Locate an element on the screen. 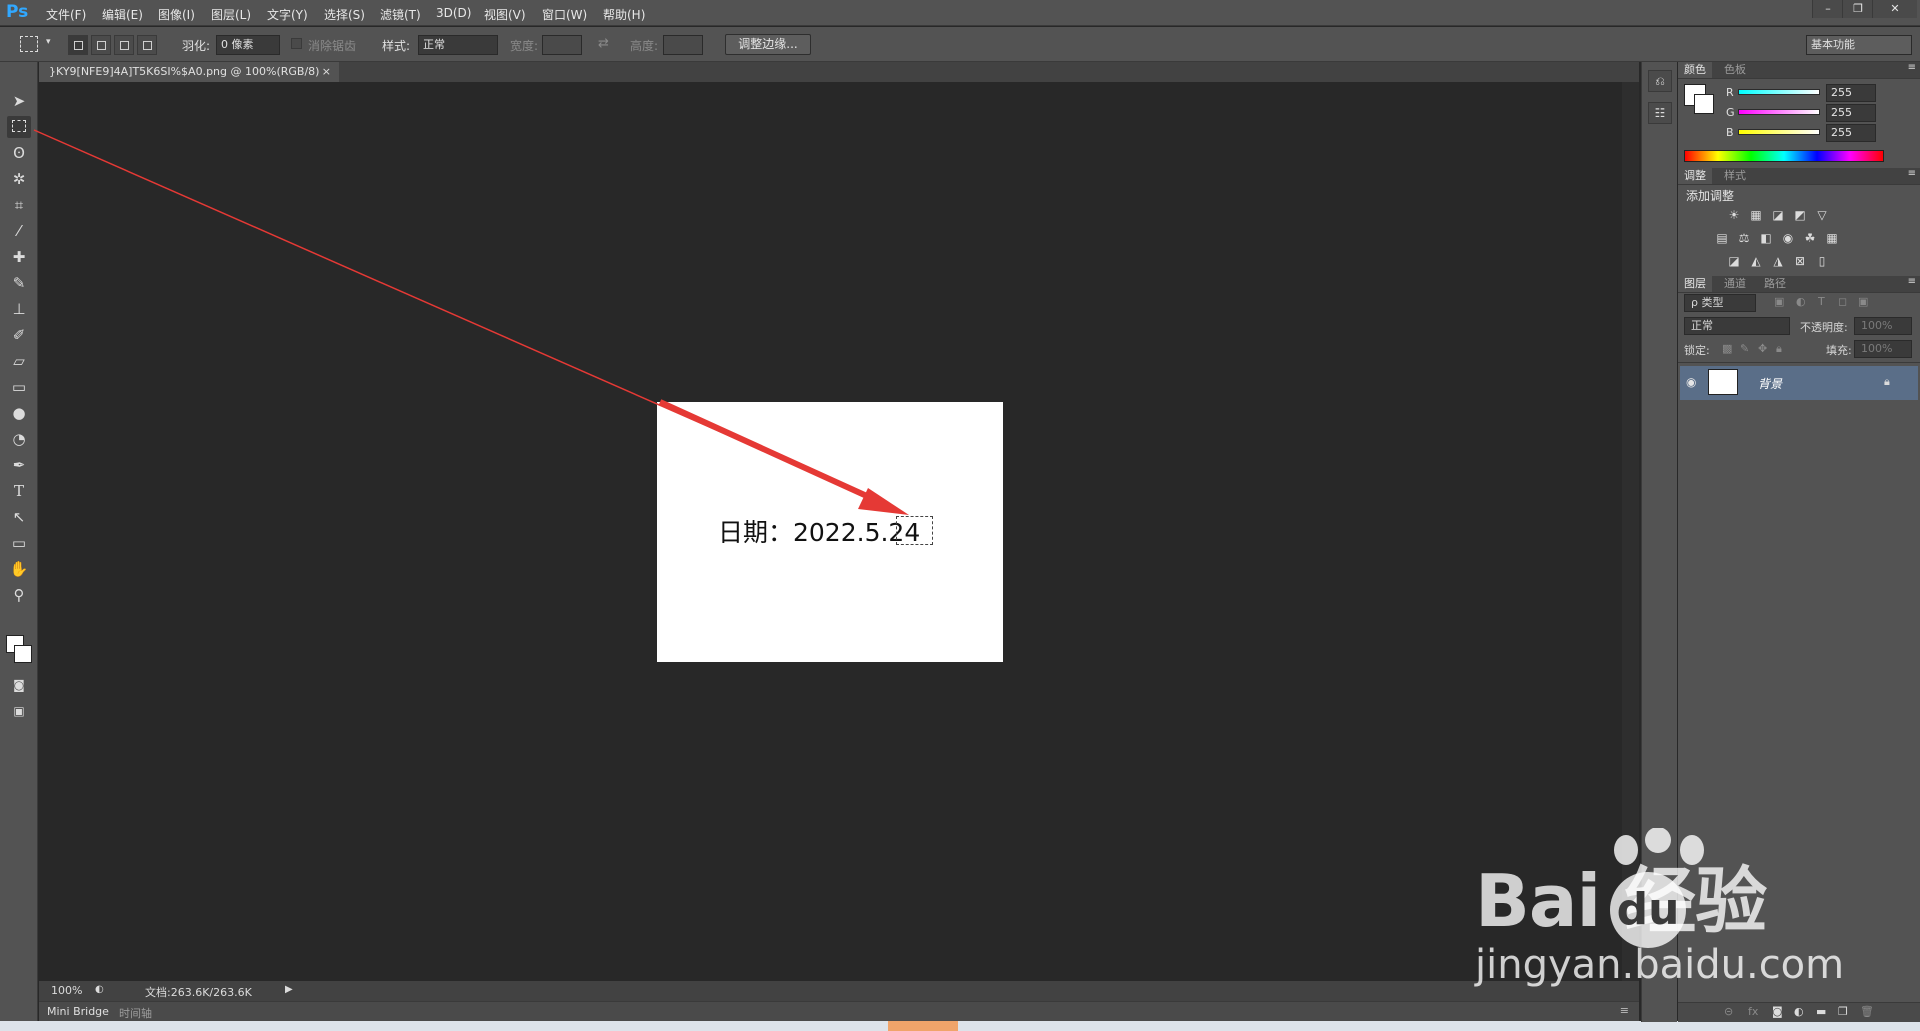 This screenshot has height=1031, width=1920. baidu-du-badge: du is located at coordinates (1648, 910).